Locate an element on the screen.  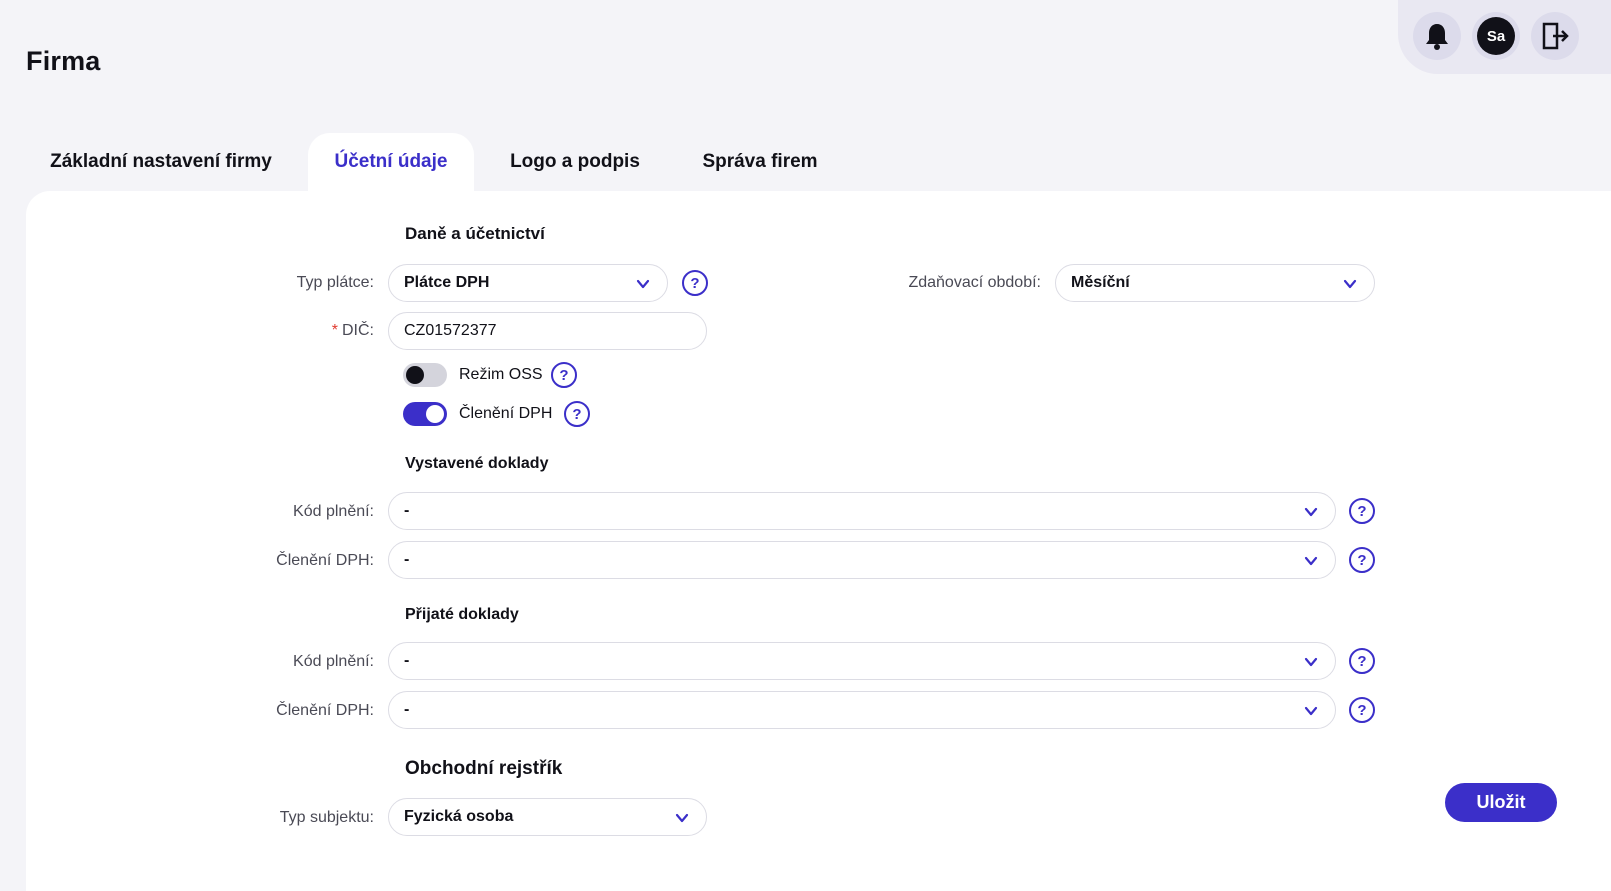
logout-icon is located at coordinates (1555, 36).